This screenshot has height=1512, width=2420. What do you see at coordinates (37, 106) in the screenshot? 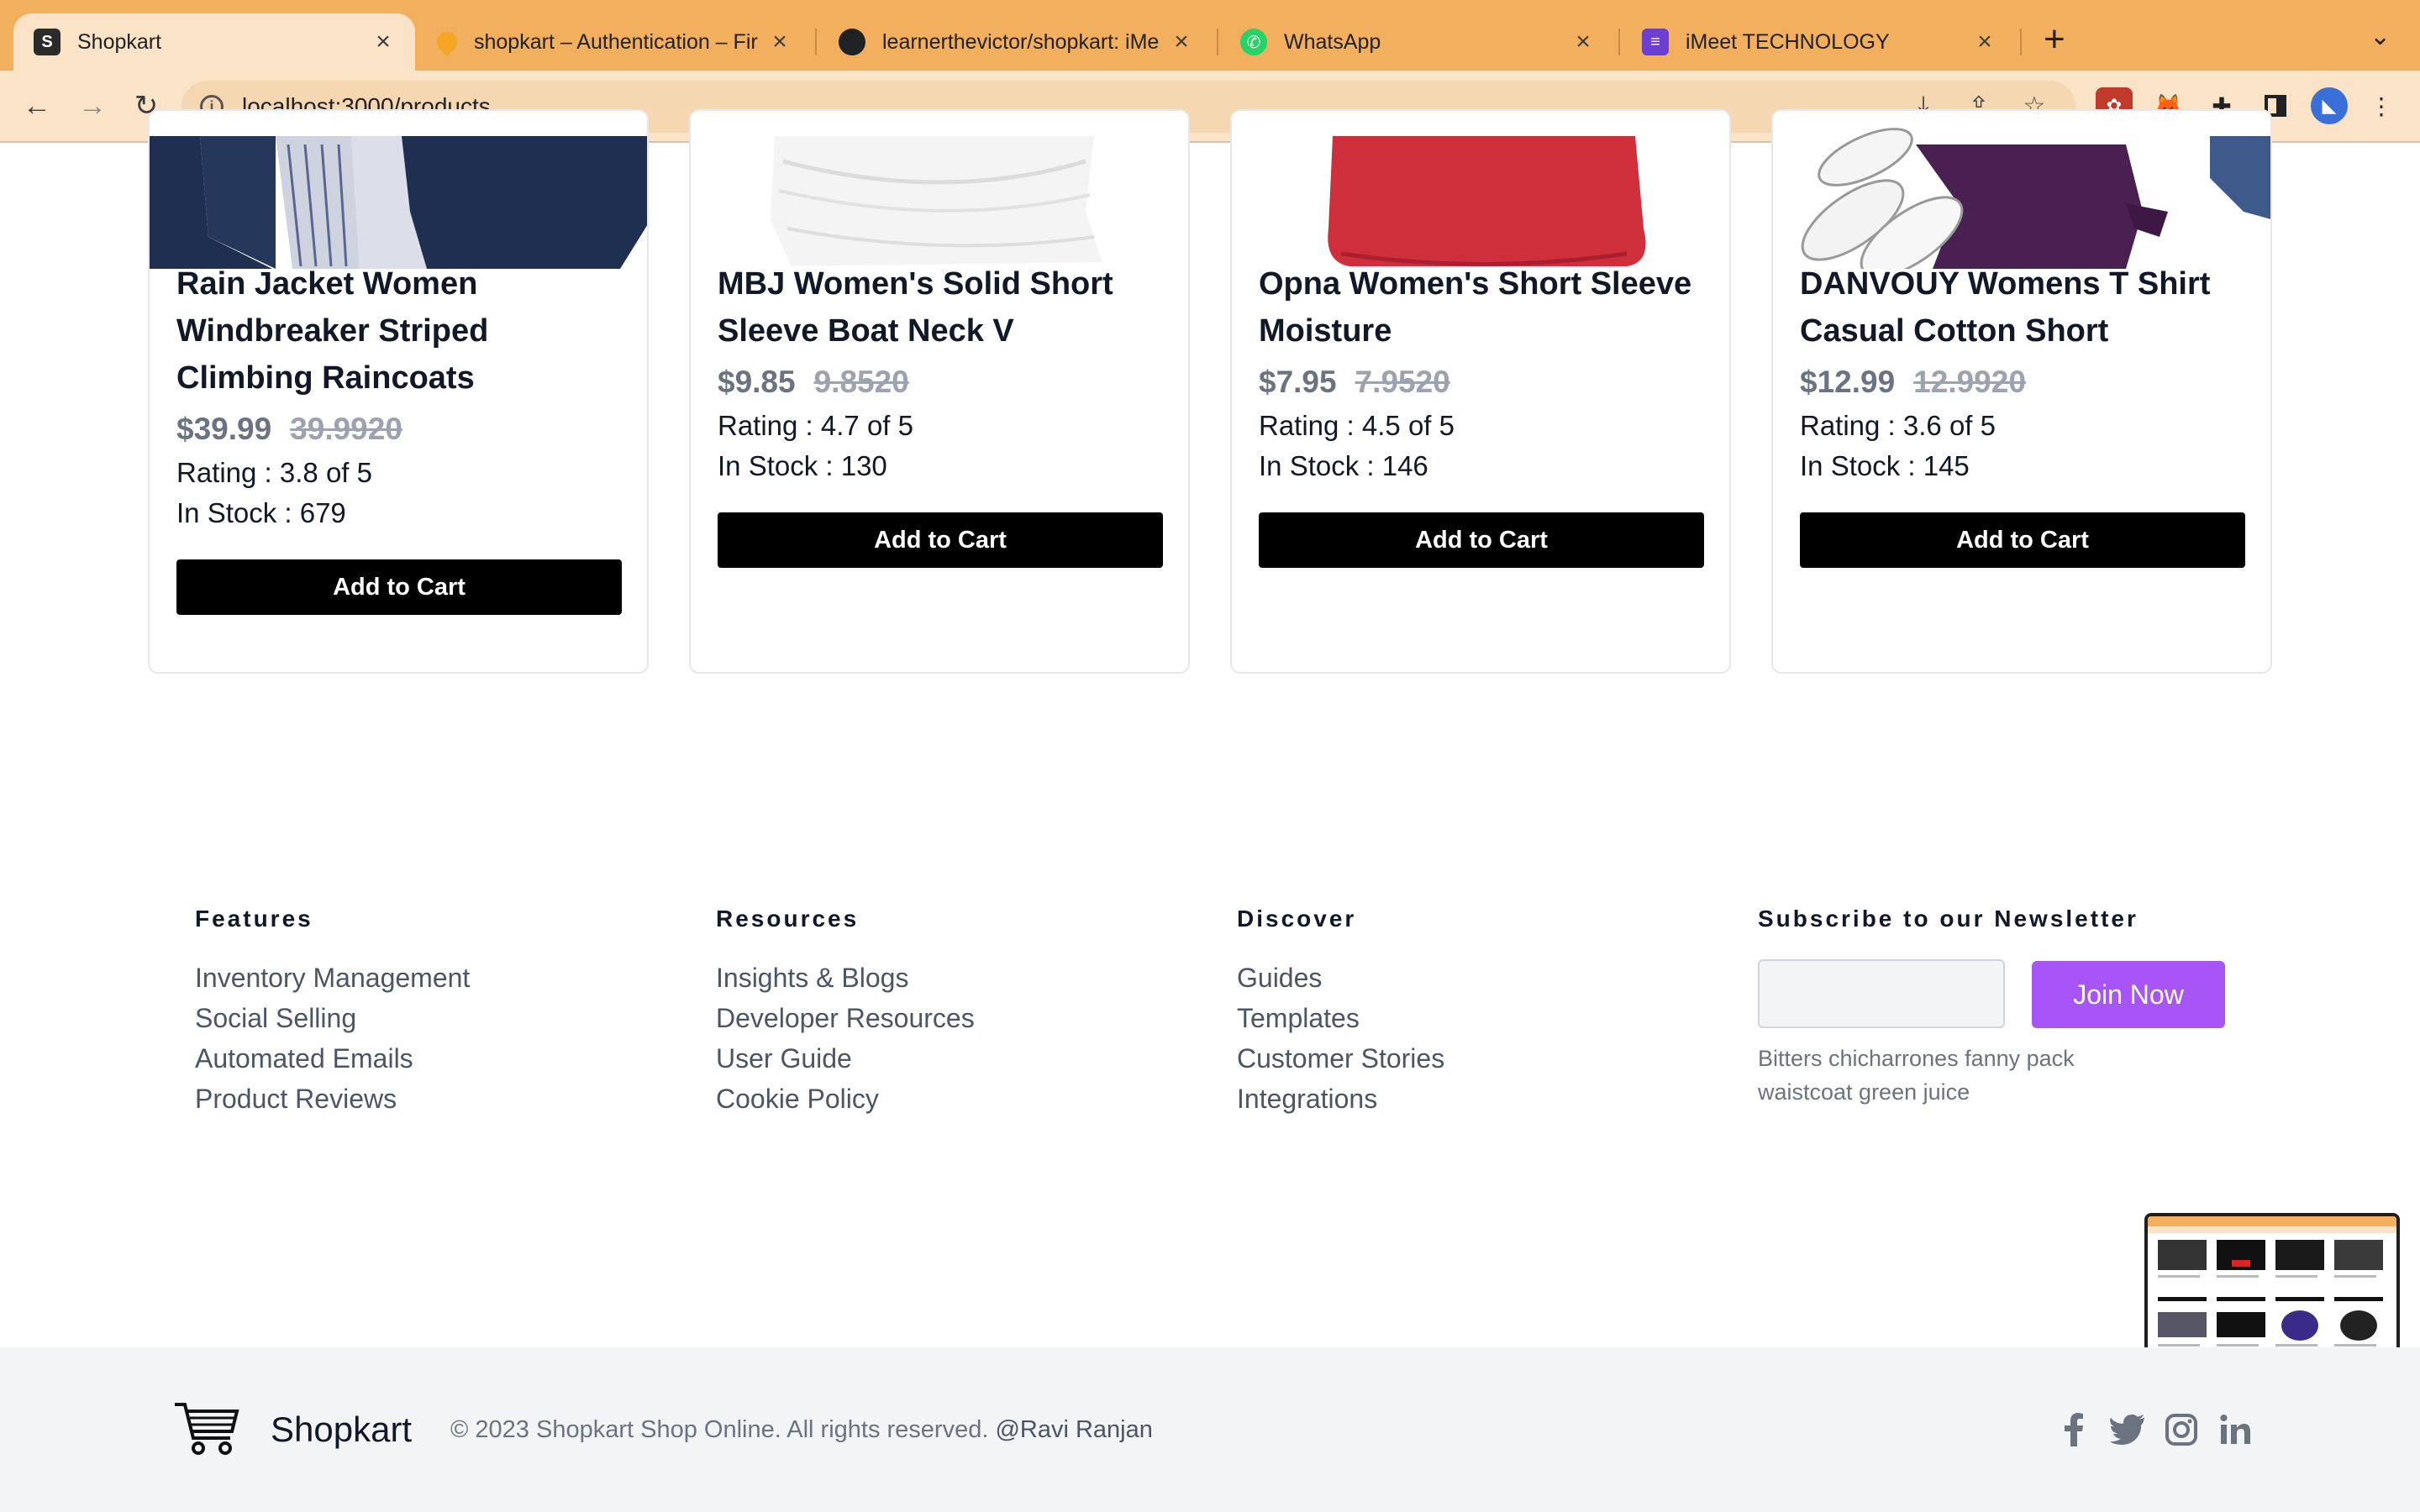
I see `back-arrow-icon: ←` at bounding box center [37, 106].